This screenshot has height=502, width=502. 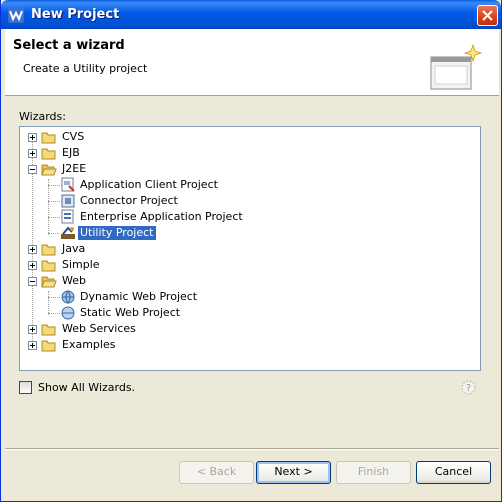 What do you see at coordinates (139, 296) in the screenshot?
I see `tree-item-label: Dynamic Web Project` at bounding box center [139, 296].